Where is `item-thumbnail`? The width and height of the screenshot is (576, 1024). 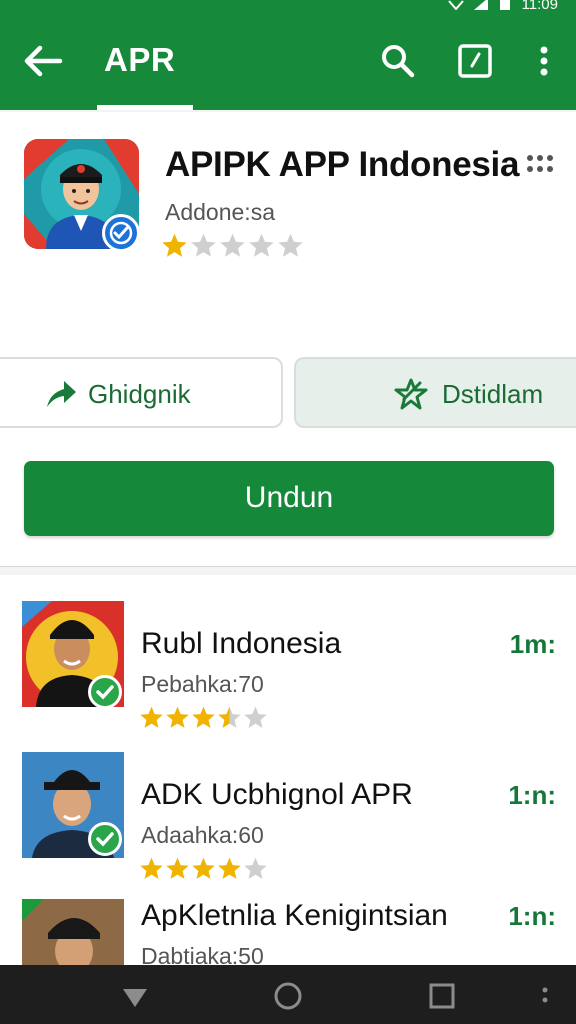
item-thumbnail is located at coordinates (73, 932).